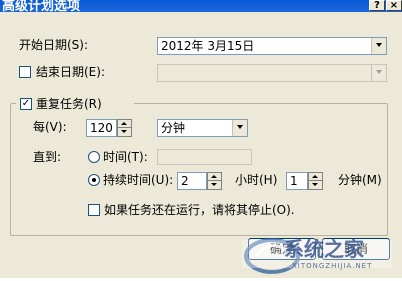 This screenshot has width=402, height=281. I want to click on minutes-value: 1, so click(294, 181).